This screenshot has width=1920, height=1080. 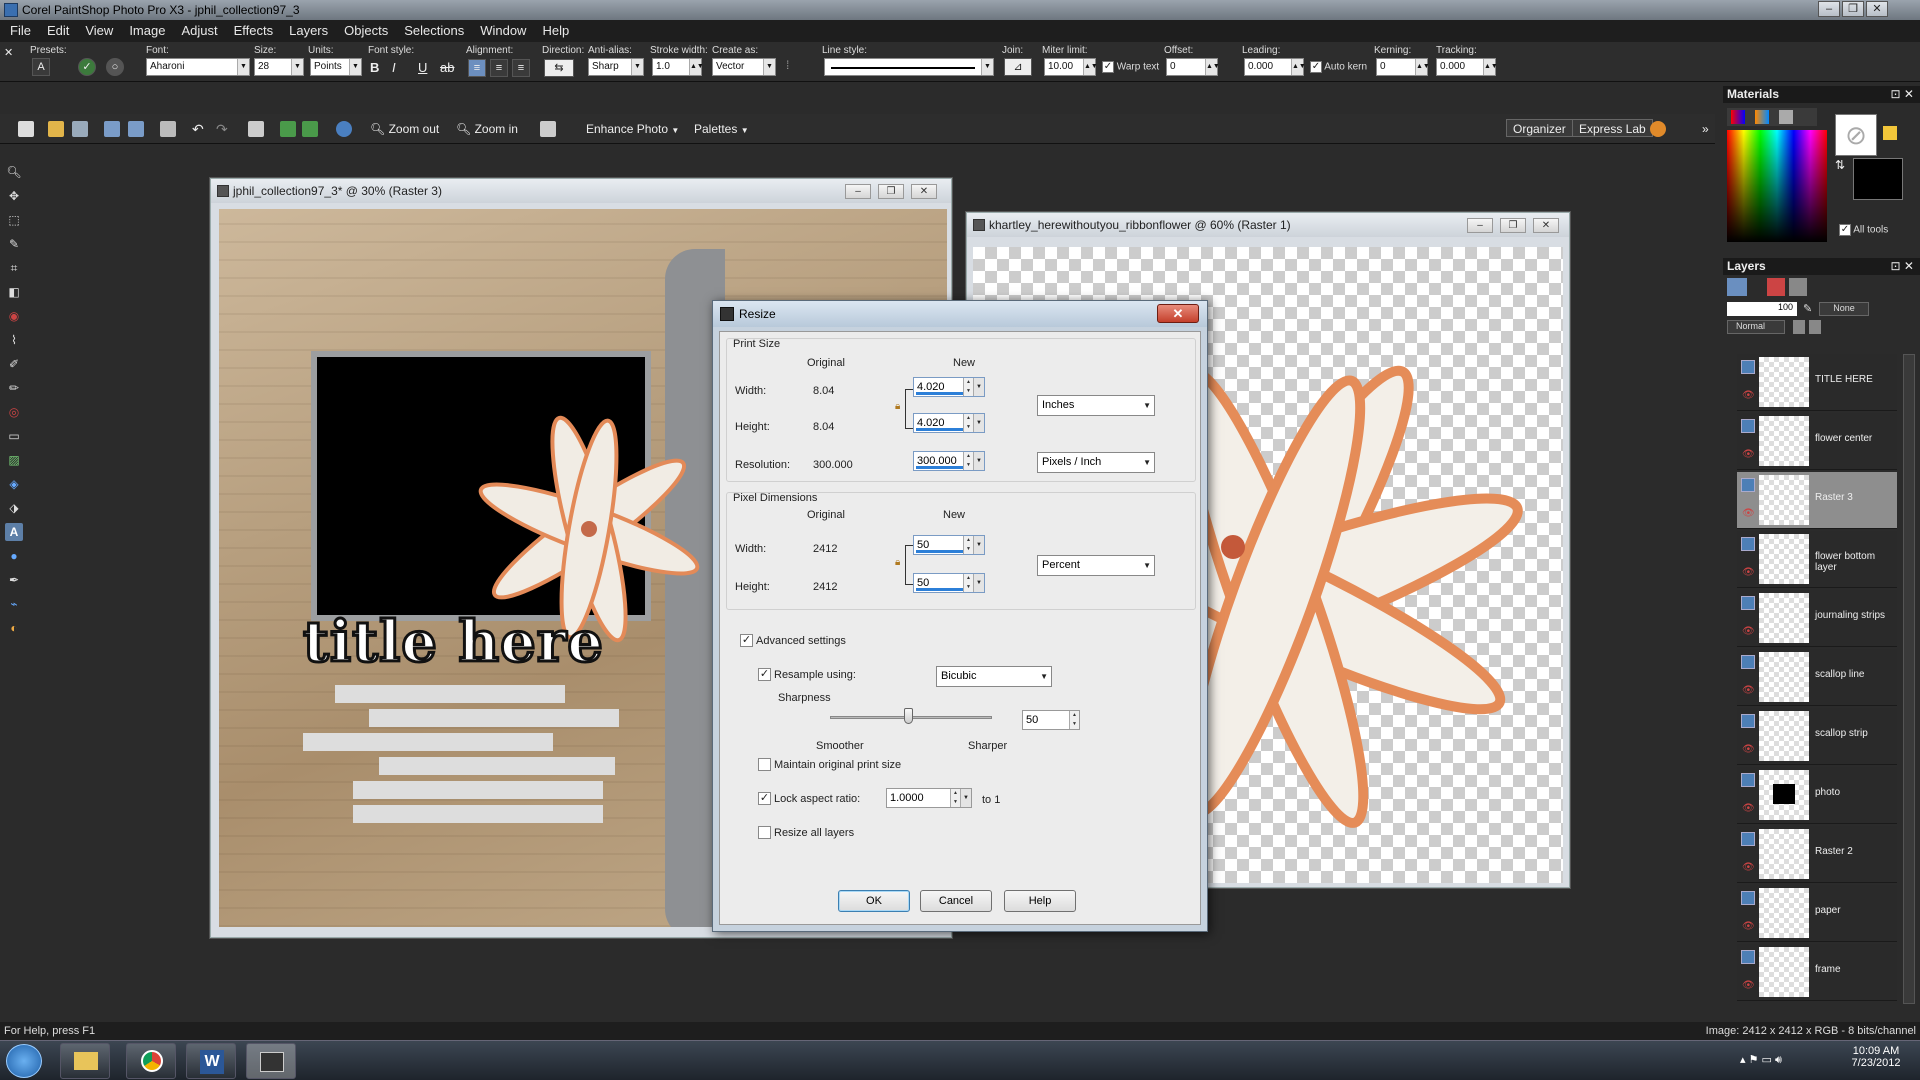 What do you see at coordinates (151, 1061) in the screenshot?
I see `chrome-taskbar-button` at bounding box center [151, 1061].